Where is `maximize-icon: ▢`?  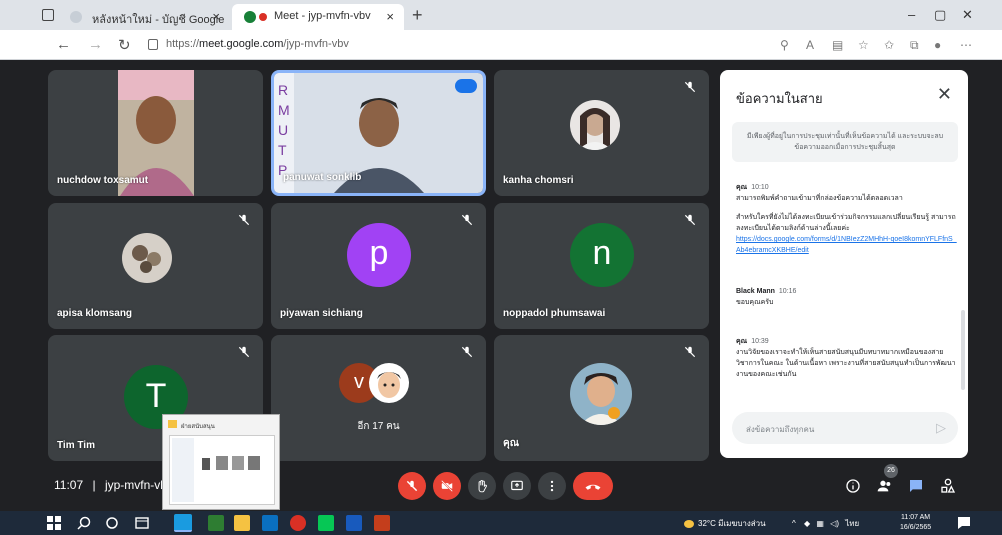
maximize-icon: ▢ is located at coordinates (940, 15).